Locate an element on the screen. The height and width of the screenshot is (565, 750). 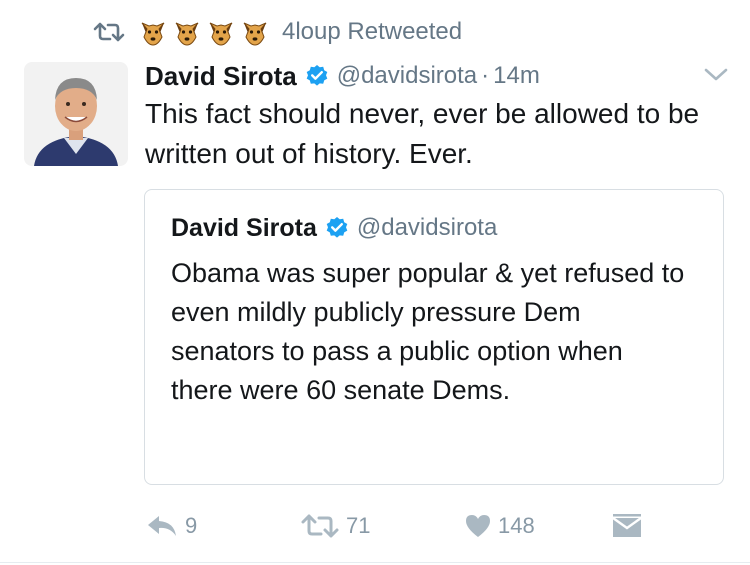
quoted-tweet-header: David Sirota @davidsirota is located at coordinates (334, 228).